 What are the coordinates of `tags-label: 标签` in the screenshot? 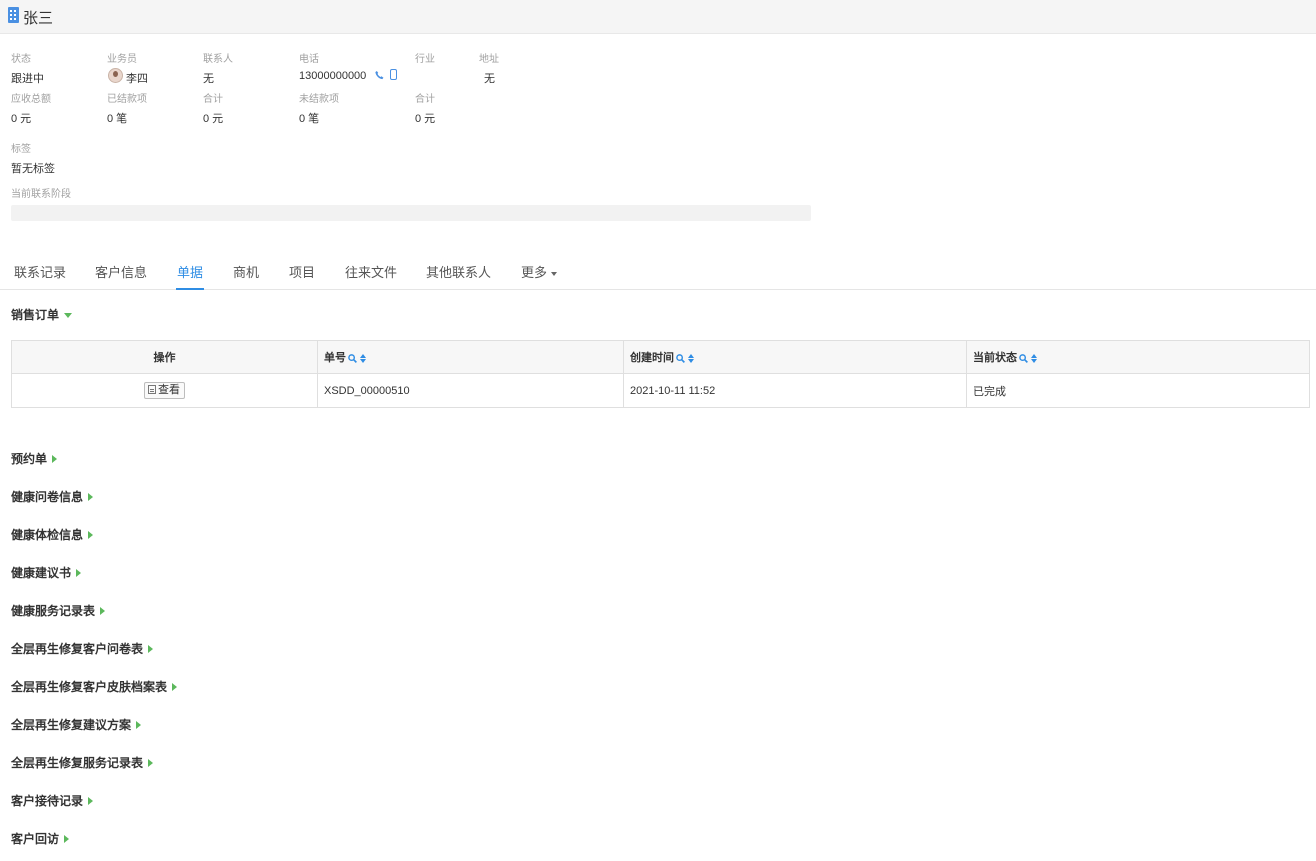 It's located at (21, 149).